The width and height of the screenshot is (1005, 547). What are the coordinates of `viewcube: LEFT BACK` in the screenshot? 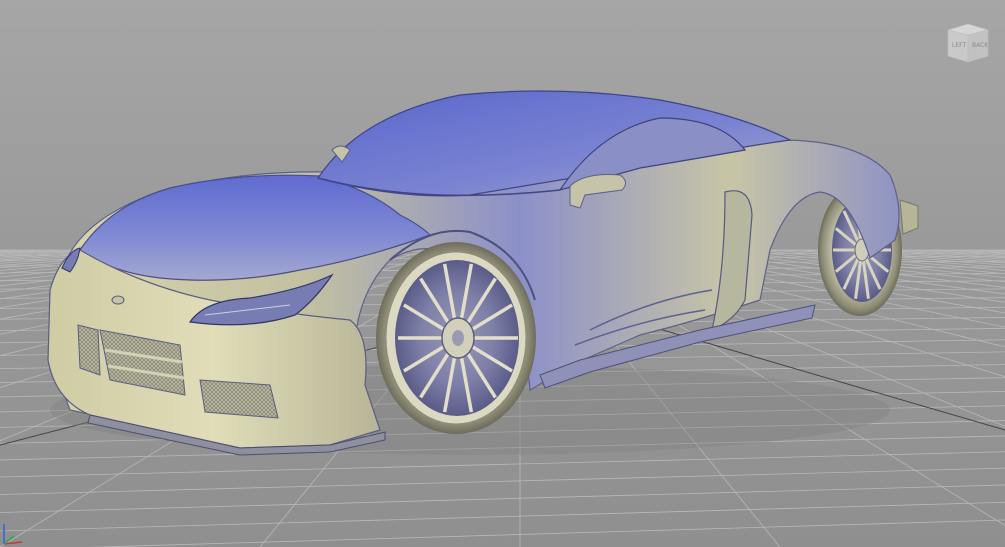 It's located at (968, 42).